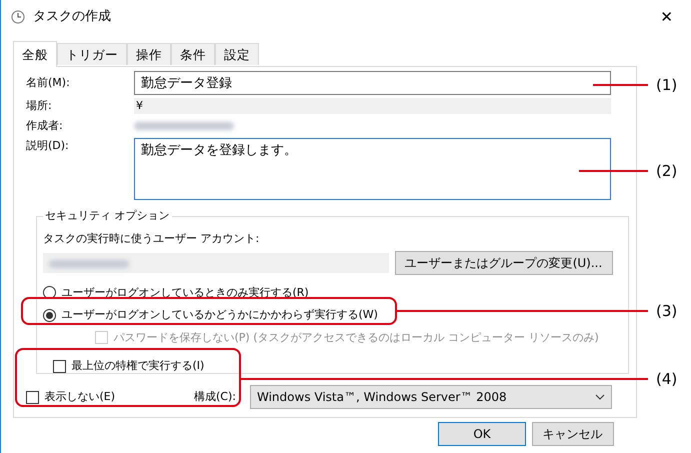 This screenshot has height=453, width=691. Describe the element at coordinates (356, 338) in the screenshot. I see `checkbox-label: パスワードを保存しない(P) (タスクがアクセスできるのはローカル コンピューター リソースのみ)` at that location.